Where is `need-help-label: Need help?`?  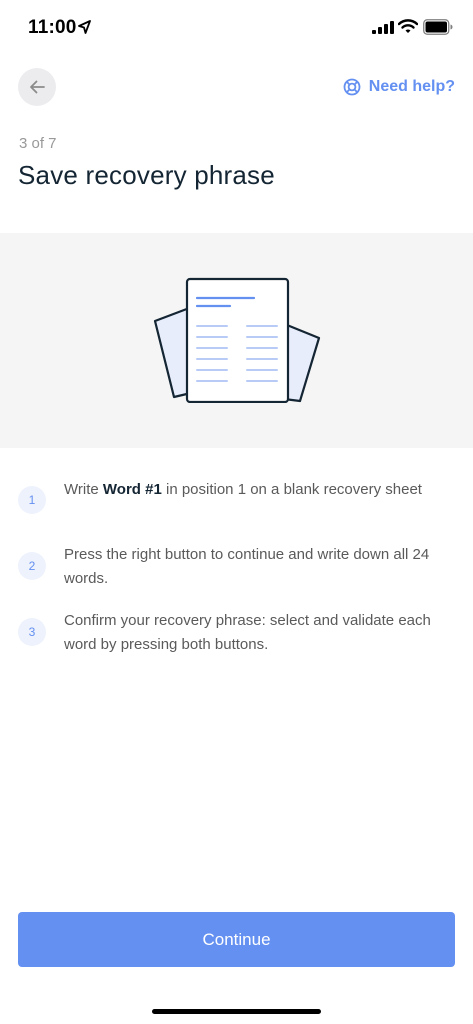
need-help-label: Need help? is located at coordinates (411, 86).